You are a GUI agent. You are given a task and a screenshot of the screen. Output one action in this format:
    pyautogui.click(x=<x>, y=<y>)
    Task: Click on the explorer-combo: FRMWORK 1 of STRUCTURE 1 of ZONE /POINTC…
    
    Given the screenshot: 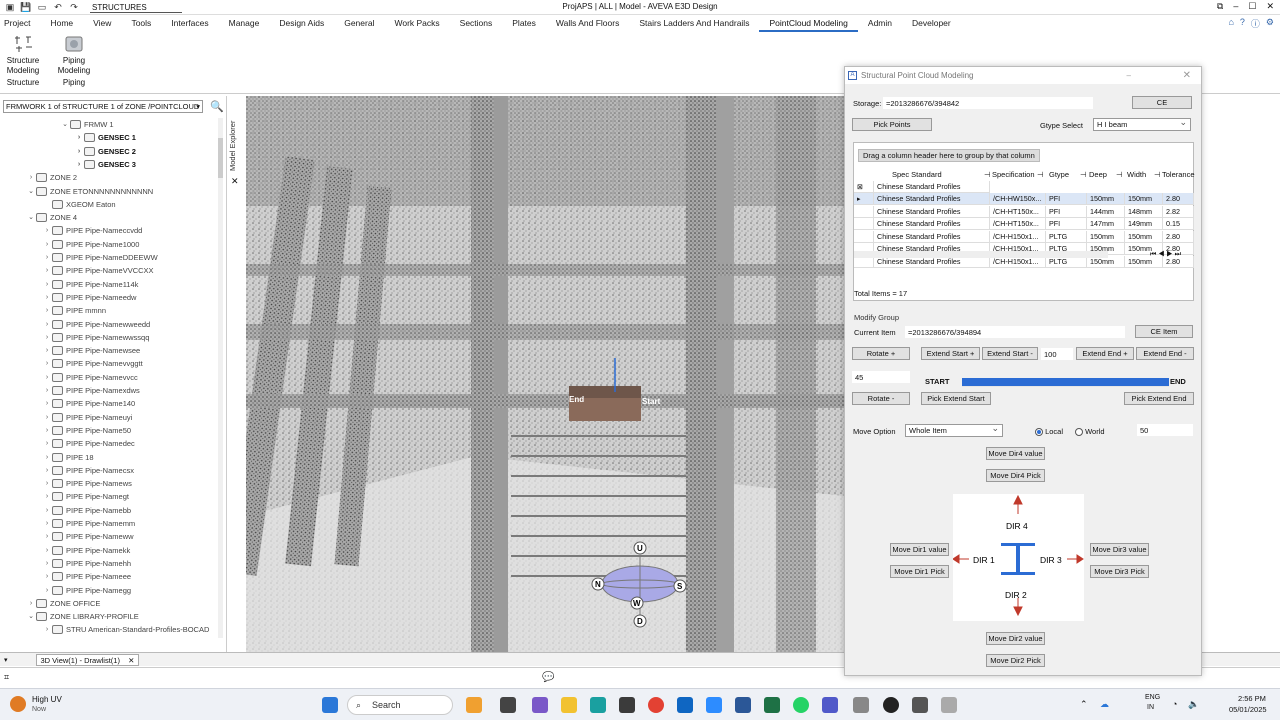 What is the action you would take?
    pyautogui.click(x=103, y=106)
    